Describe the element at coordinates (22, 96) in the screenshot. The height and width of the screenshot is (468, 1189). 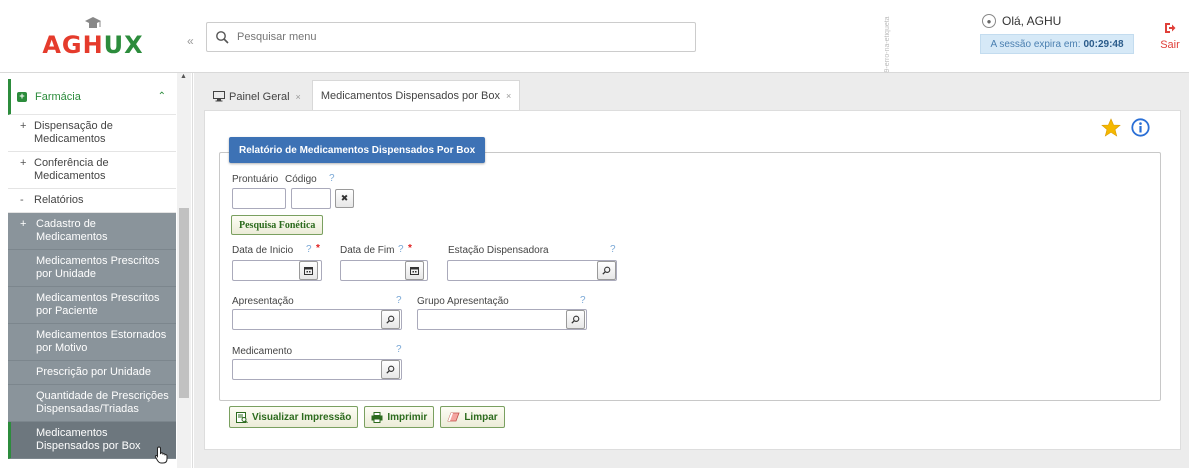
I see `plus-square-icon: +` at that location.